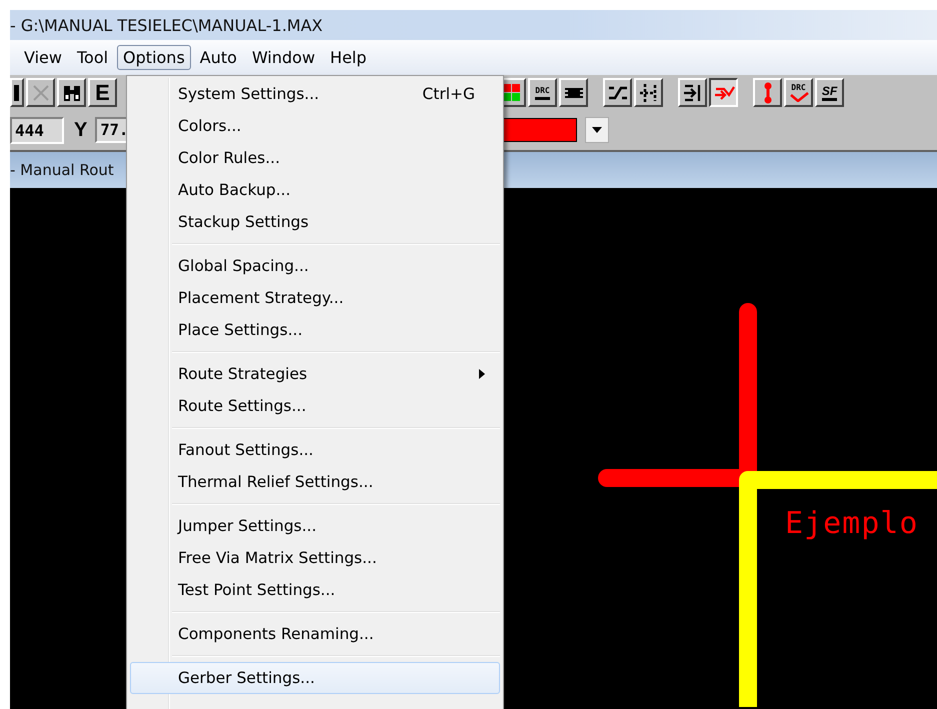  Describe the element at coordinates (692, 92) in the screenshot. I see `arrow-into-bar-icon` at that location.